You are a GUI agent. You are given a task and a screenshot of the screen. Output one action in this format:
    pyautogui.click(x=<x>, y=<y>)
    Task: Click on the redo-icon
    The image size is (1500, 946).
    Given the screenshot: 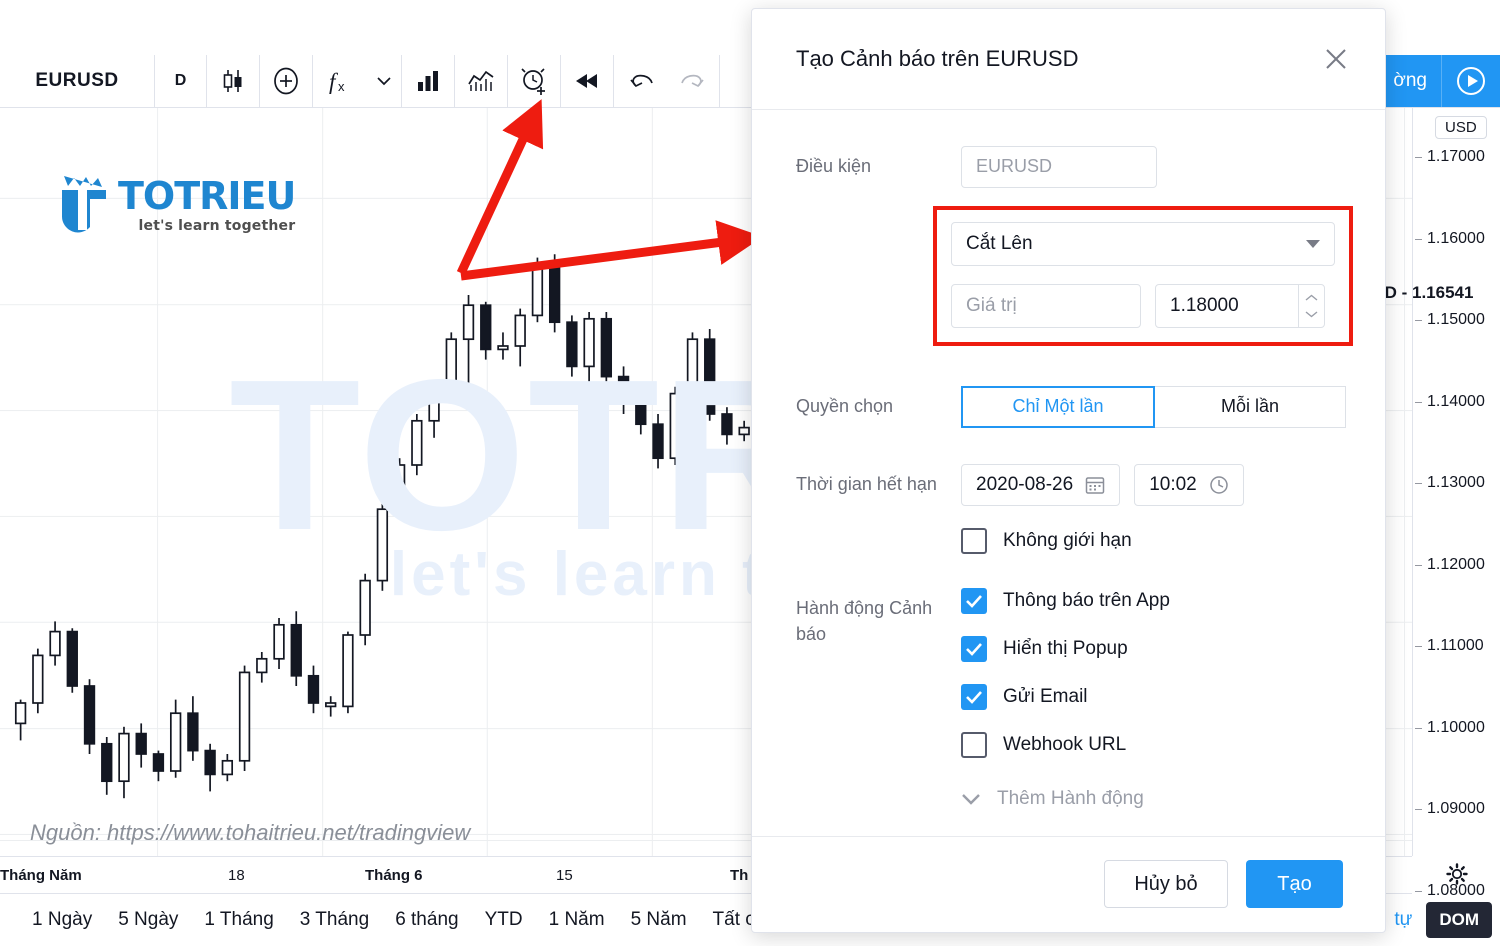 What is the action you would take?
    pyautogui.click(x=693, y=81)
    